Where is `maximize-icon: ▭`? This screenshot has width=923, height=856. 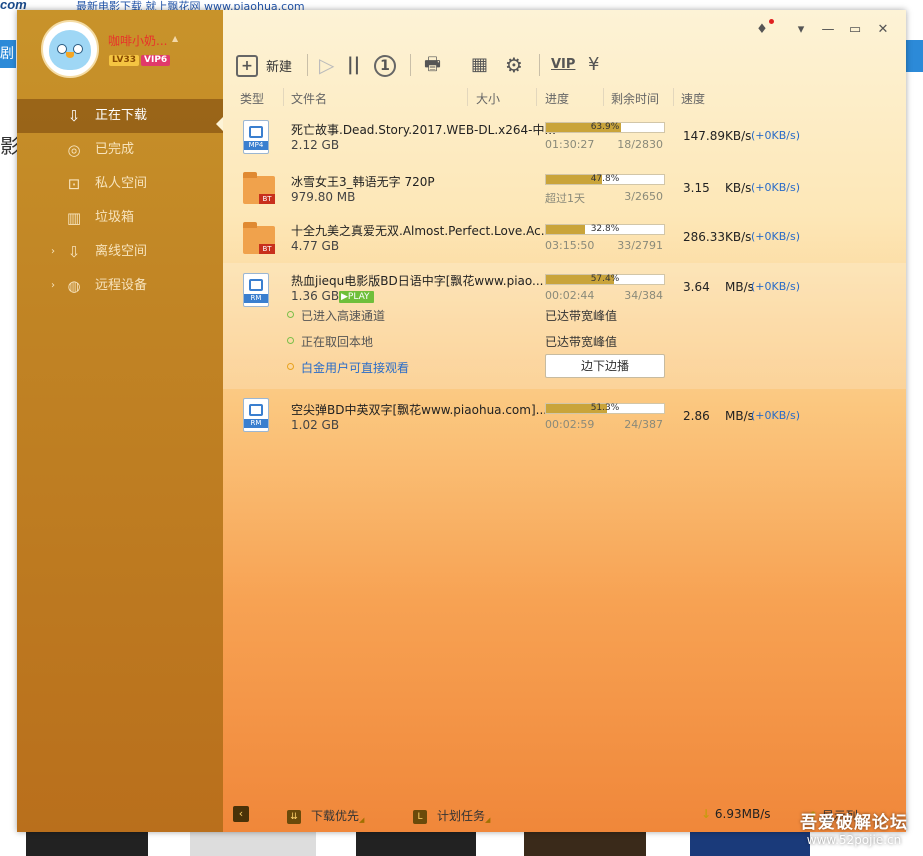 maximize-icon: ▭ is located at coordinates (855, 30).